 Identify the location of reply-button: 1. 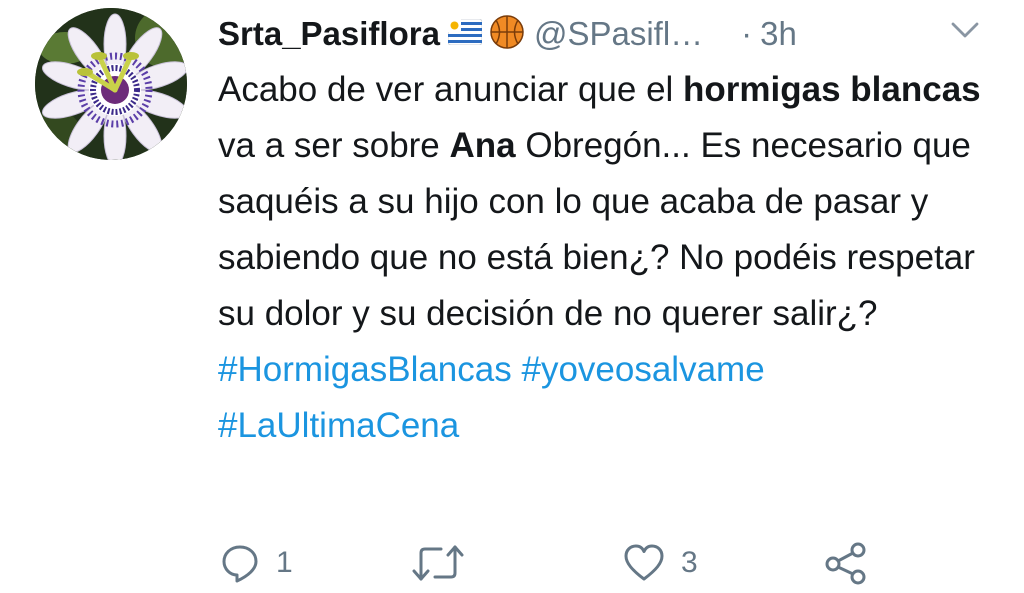
(256, 563).